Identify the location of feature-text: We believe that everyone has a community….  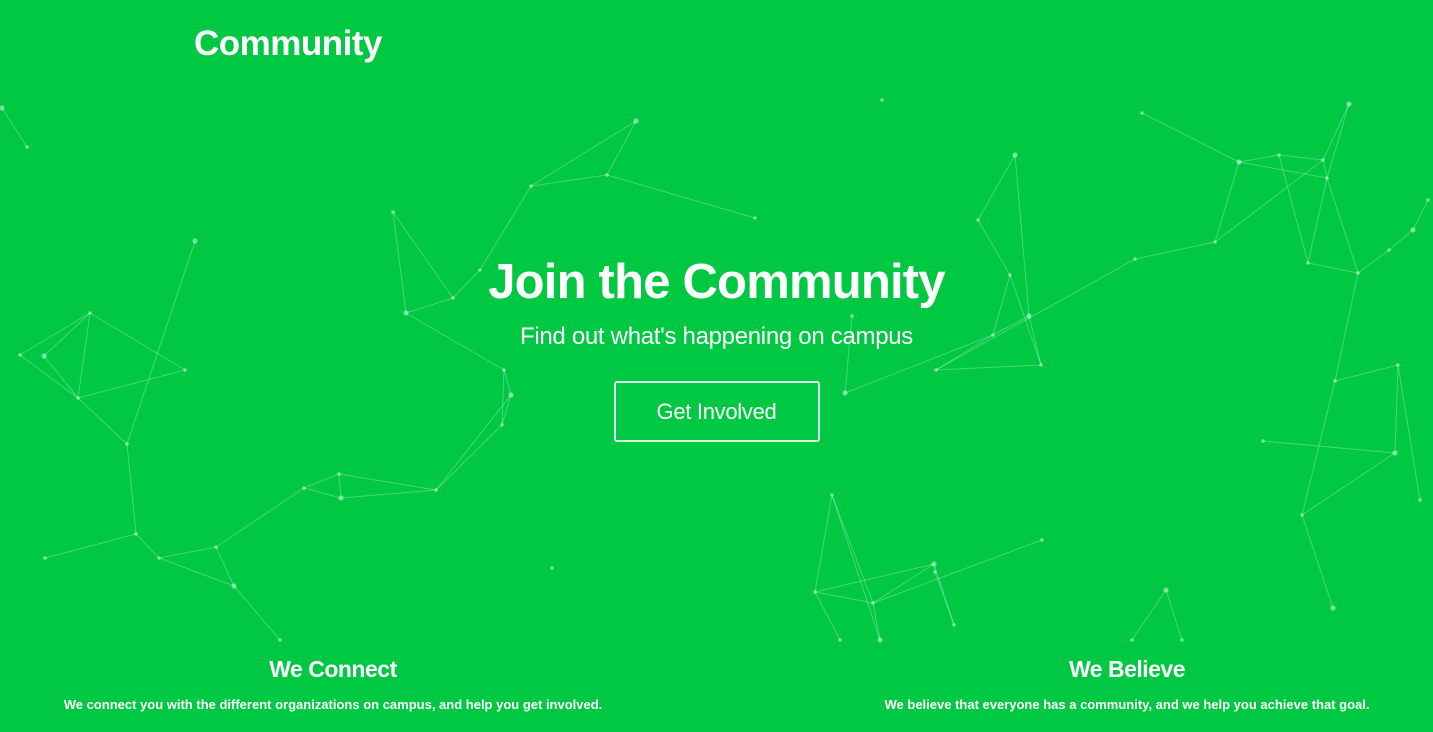
(1127, 704).